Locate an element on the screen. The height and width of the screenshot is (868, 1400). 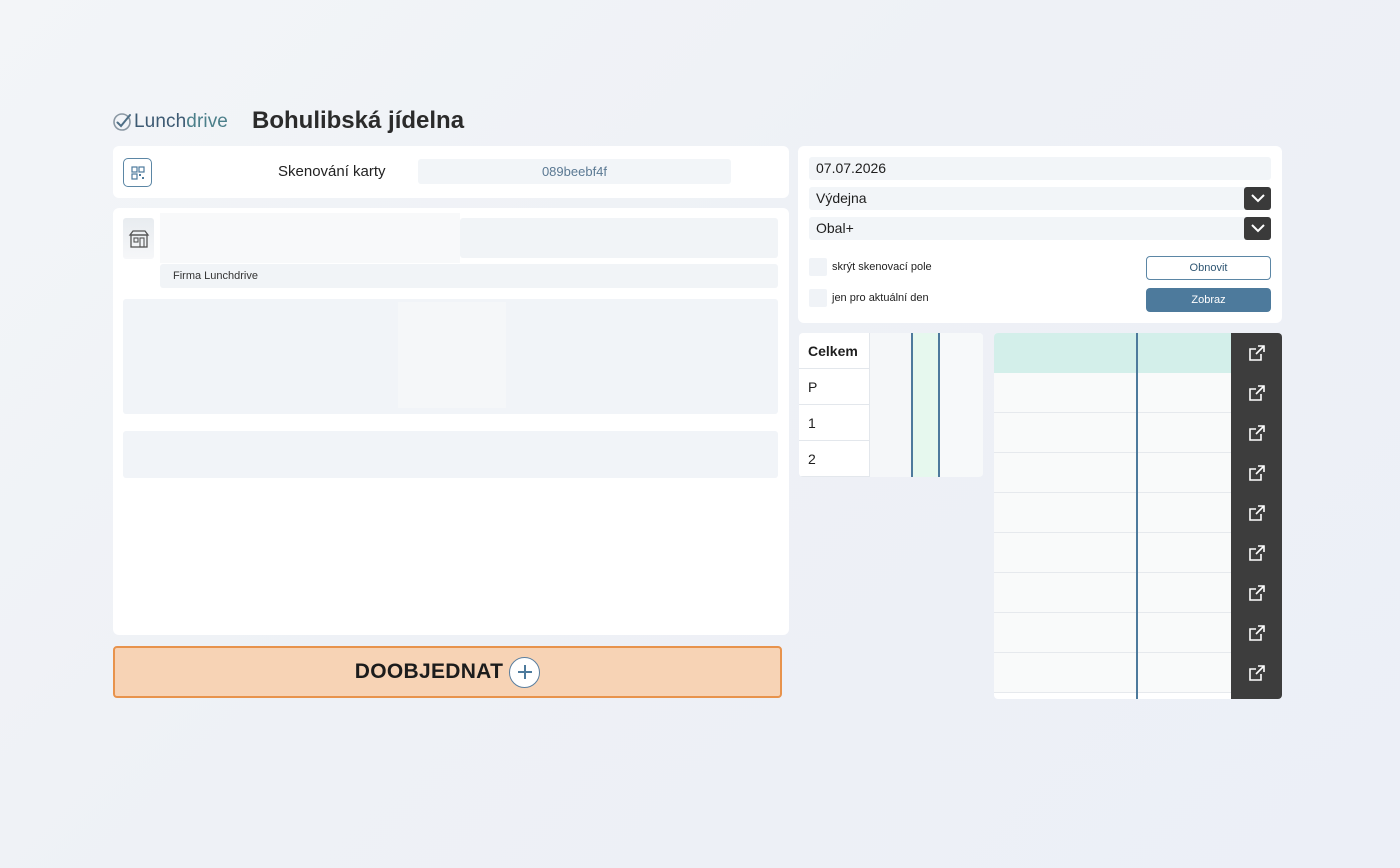
name-placeholder is located at coordinates (310, 238).